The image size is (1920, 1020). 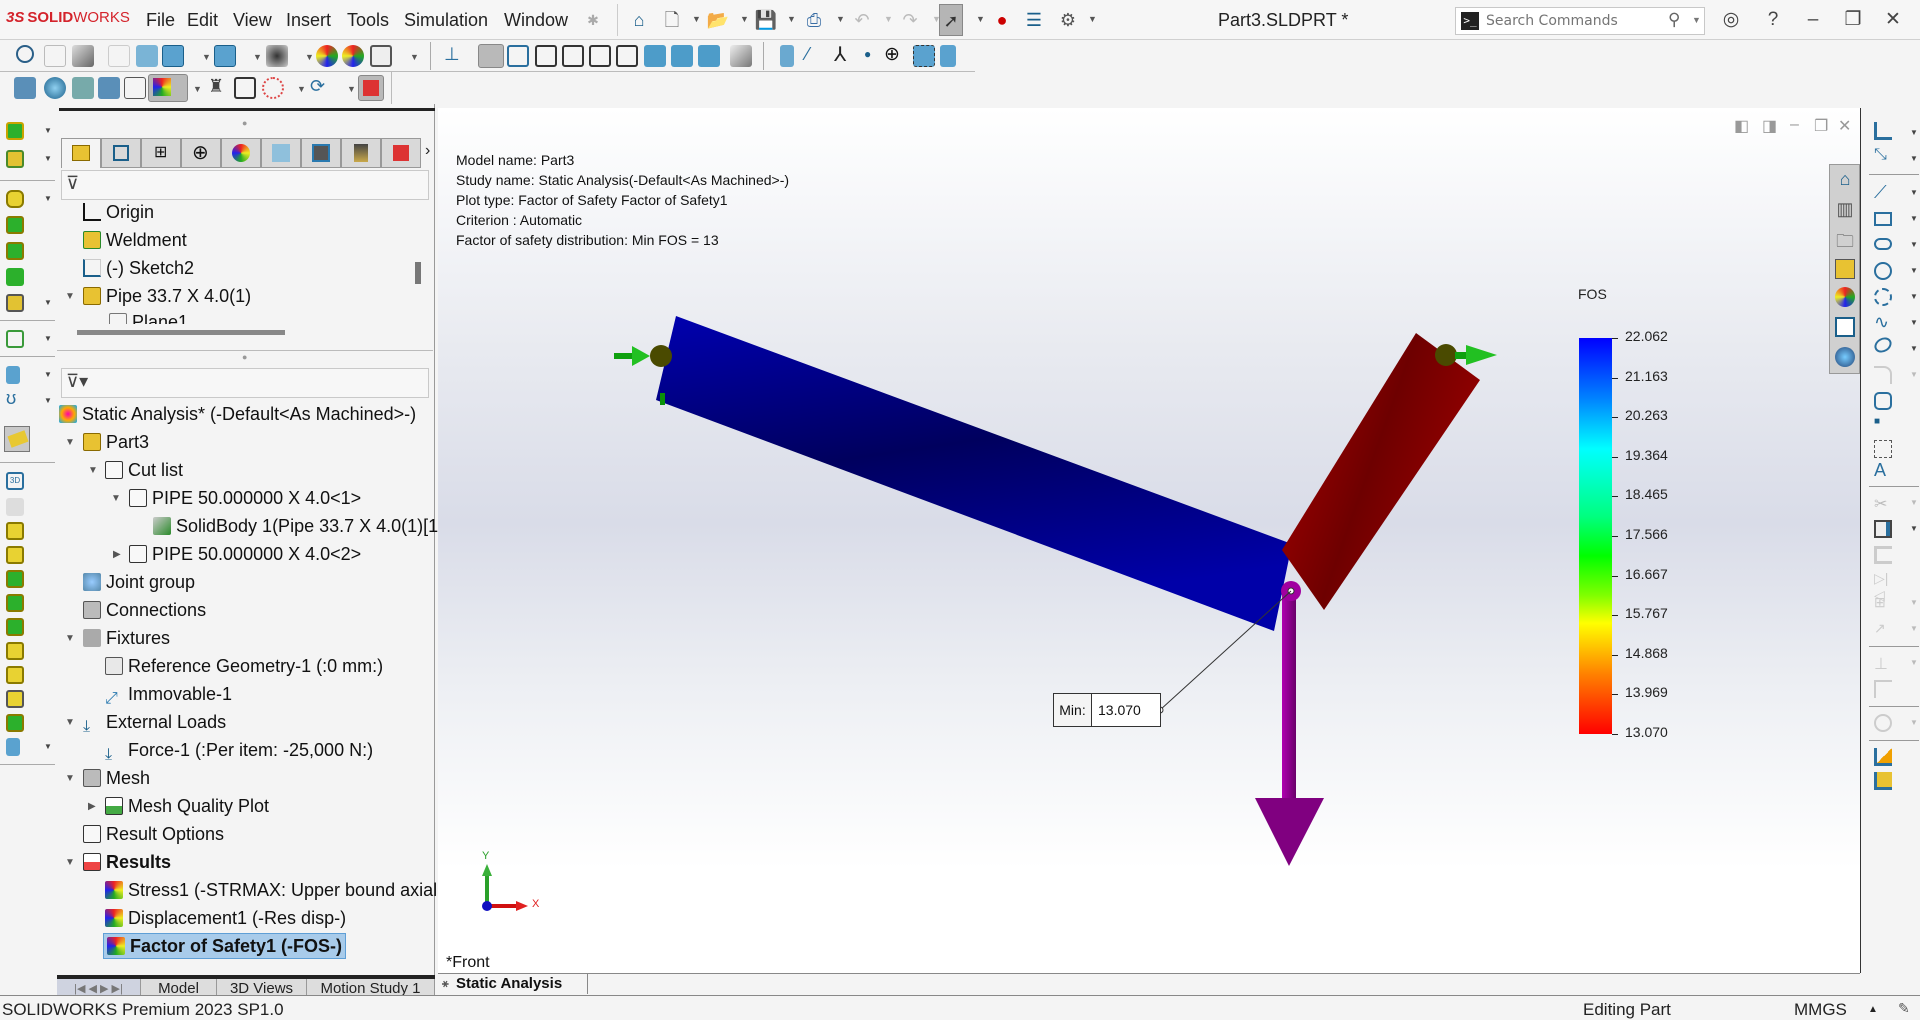 What do you see at coordinates (138, 268) in the screenshot?
I see `tree-item-sketch2: (-) Sketch2` at bounding box center [138, 268].